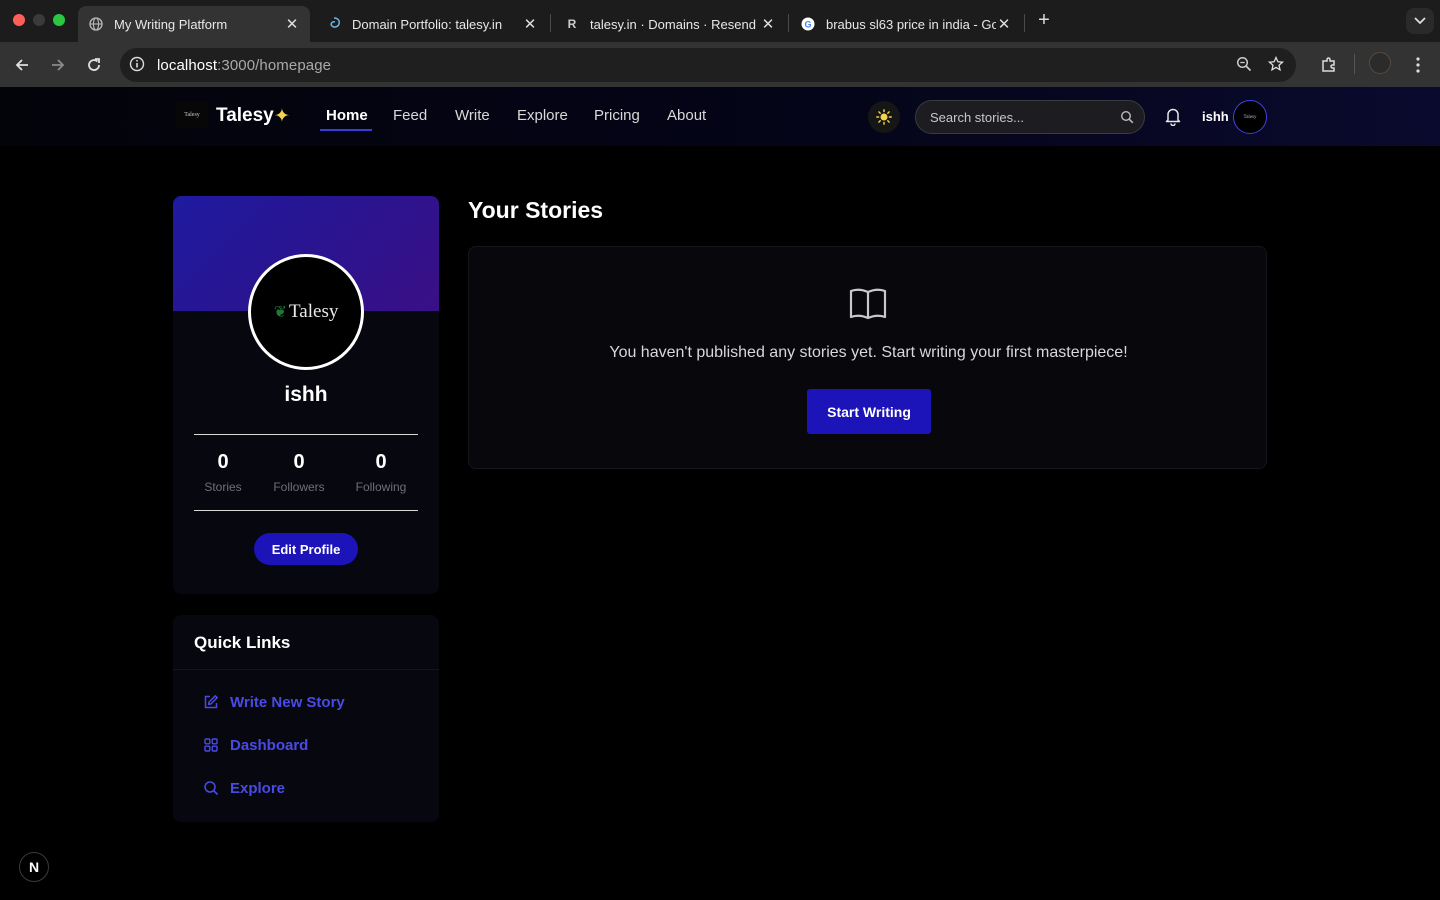 The image size is (1440, 900). I want to click on search-bar, so click(1030, 117).